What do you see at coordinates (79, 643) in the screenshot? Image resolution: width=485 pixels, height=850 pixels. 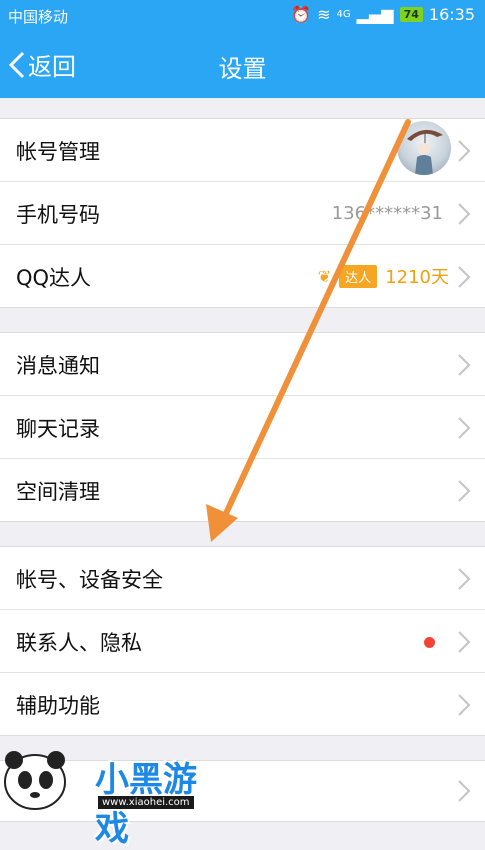 I see `row-label: 联系人、隐私` at bounding box center [79, 643].